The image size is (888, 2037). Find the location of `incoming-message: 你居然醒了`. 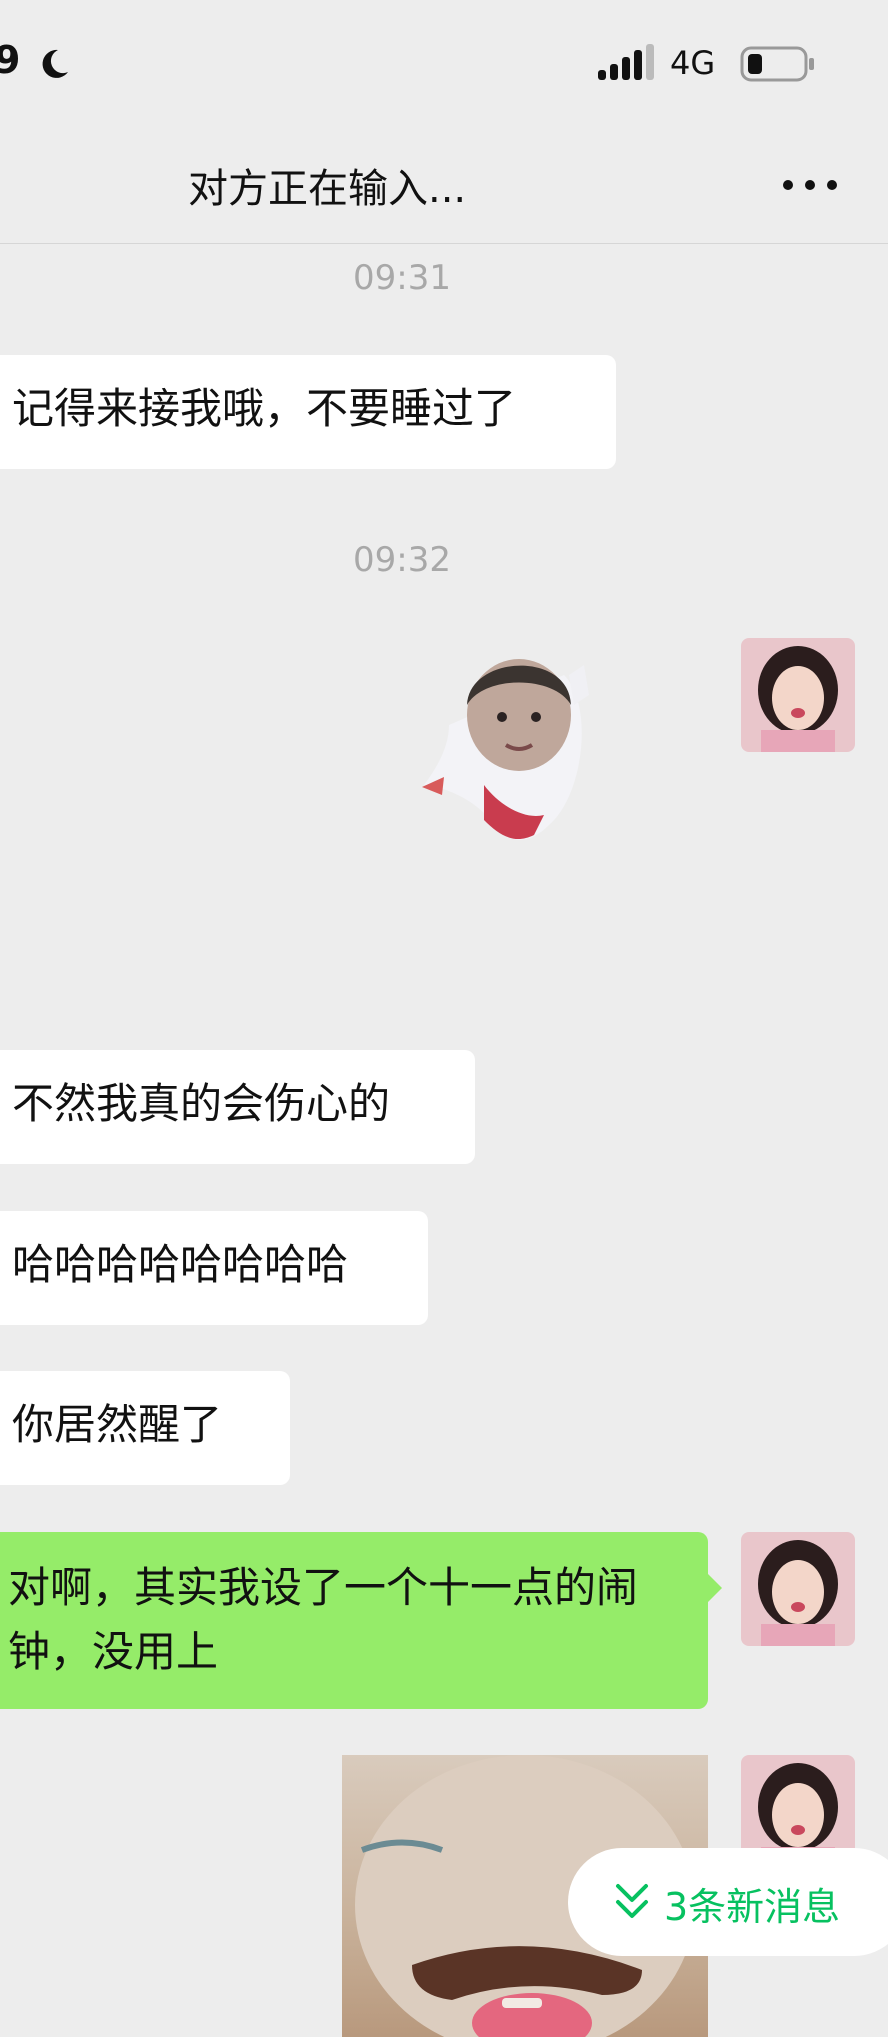

incoming-message: 你居然醒了 is located at coordinates (145, 1428).